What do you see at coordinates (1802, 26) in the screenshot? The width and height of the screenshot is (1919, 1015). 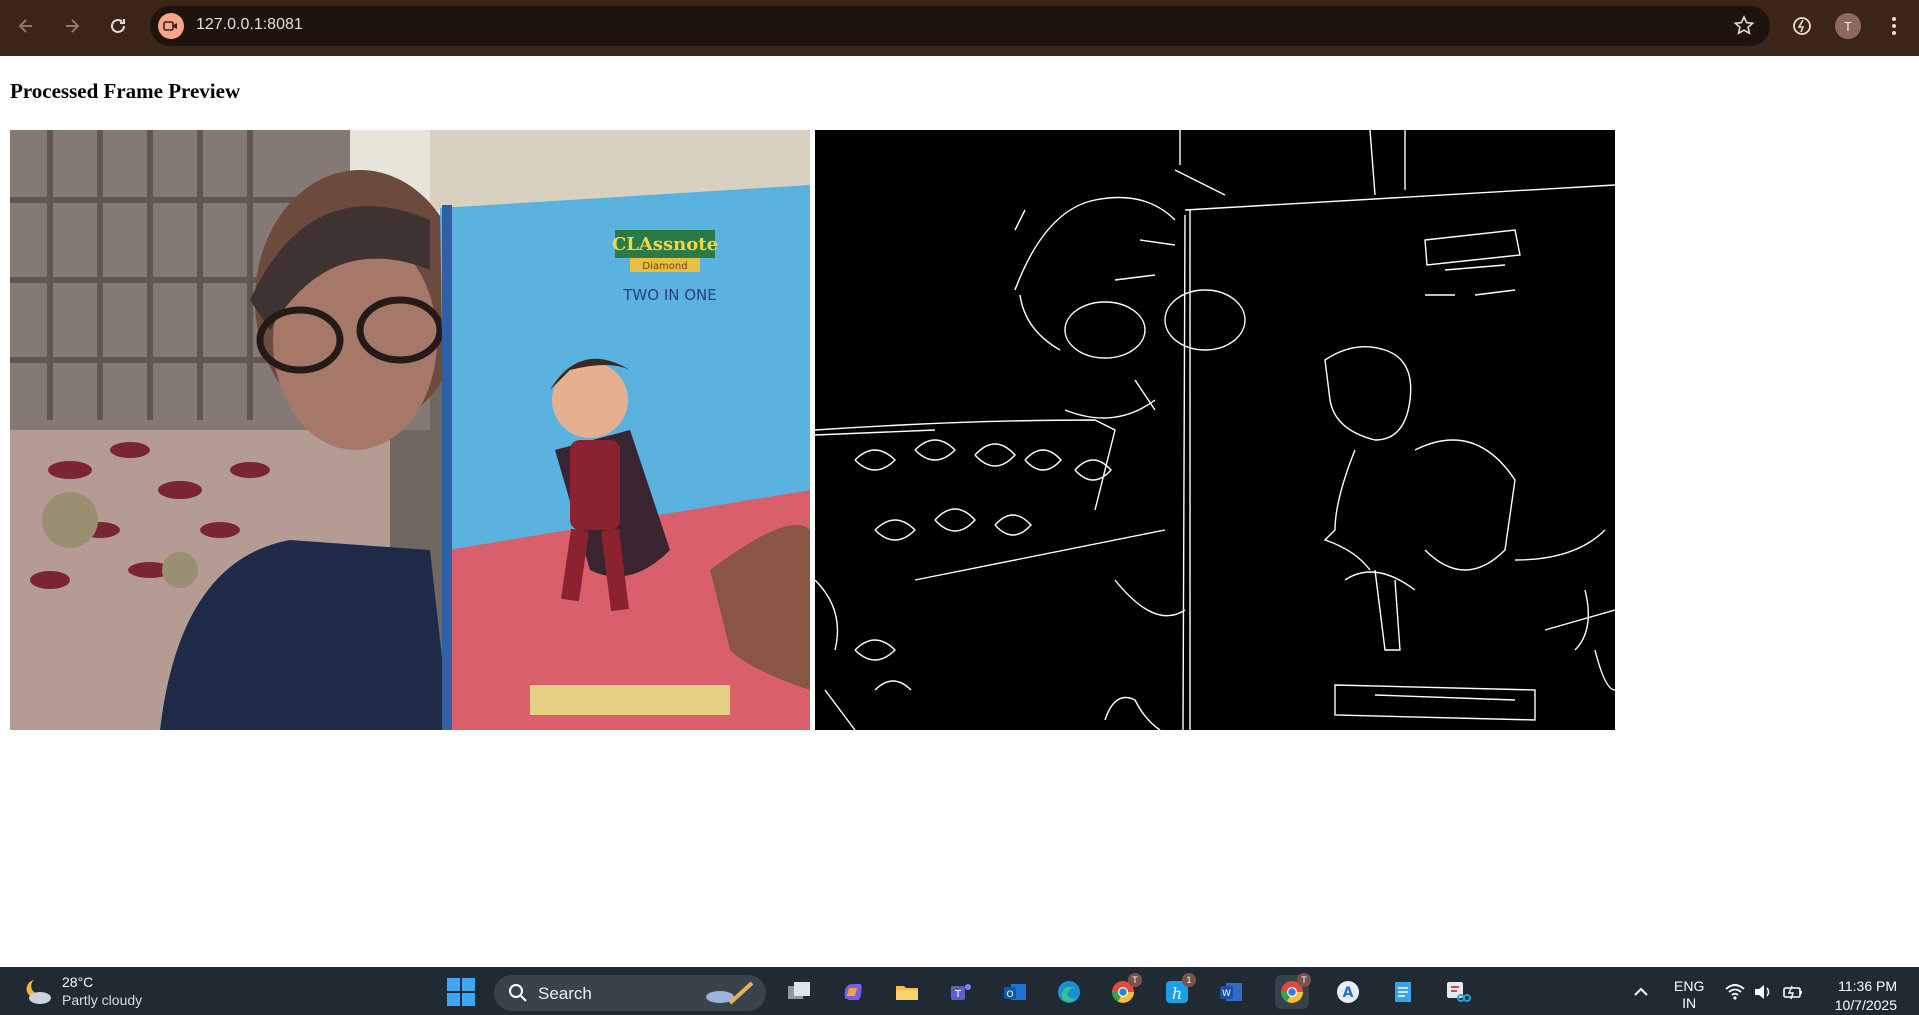 I see `extension-icon` at bounding box center [1802, 26].